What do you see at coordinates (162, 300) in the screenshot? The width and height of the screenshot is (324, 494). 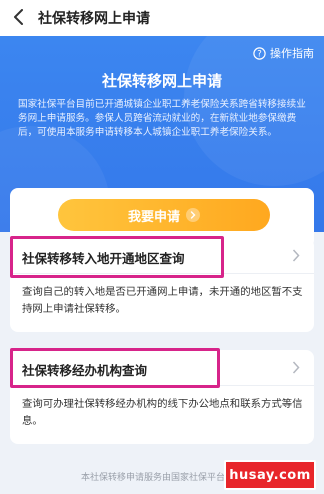 I see `item-description: 查询自己的转入地是否已开通网上申请，未开通的地区暂不支持网上申请社保转移。` at bounding box center [162, 300].